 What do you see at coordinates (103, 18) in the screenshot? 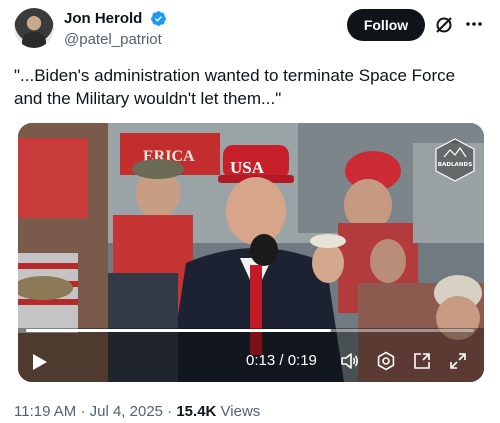
I see `author-name: Jon Herold` at bounding box center [103, 18].